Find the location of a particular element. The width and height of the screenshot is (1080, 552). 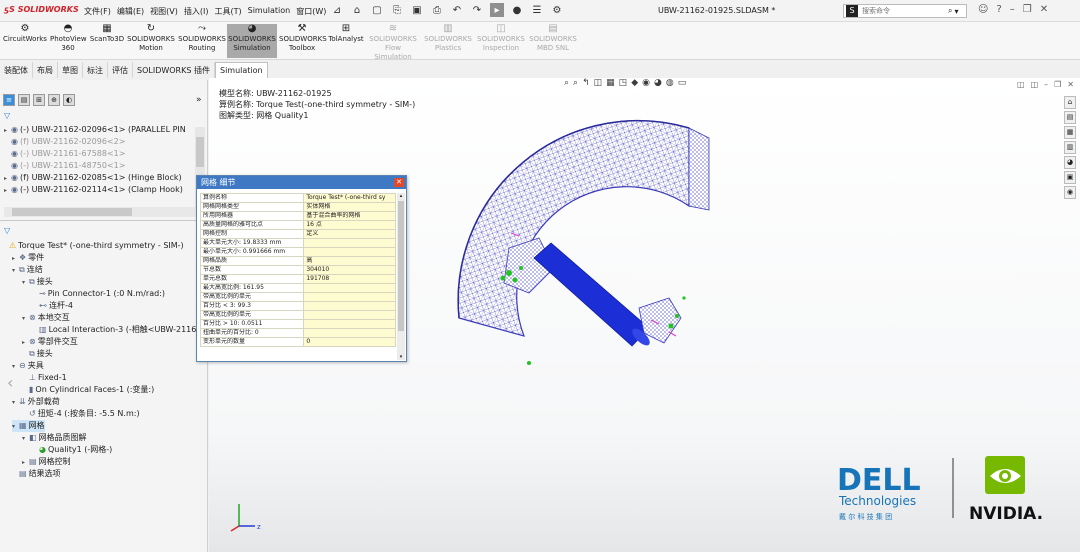

ribbon-button-7: ⊞ TolAnalyst is located at coordinates (346, 41).